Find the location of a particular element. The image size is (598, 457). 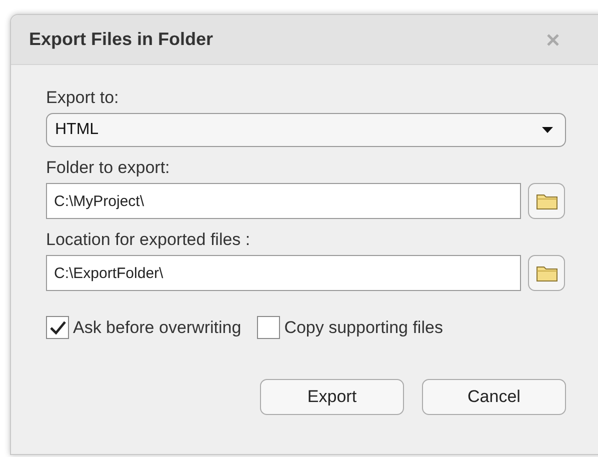

dialog-button: Export is located at coordinates (332, 396).